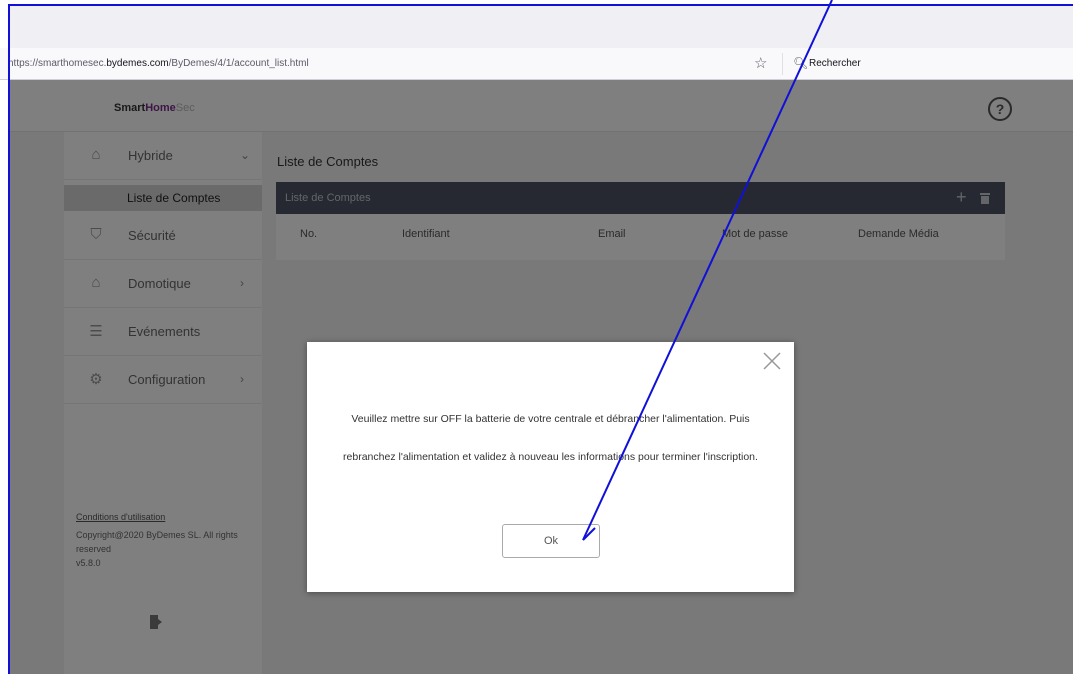 The width and height of the screenshot is (1073, 674). What do you see at coordinates (772, 361) in the screenshot?
I see `close-icon` at bounding box center [772, 361].